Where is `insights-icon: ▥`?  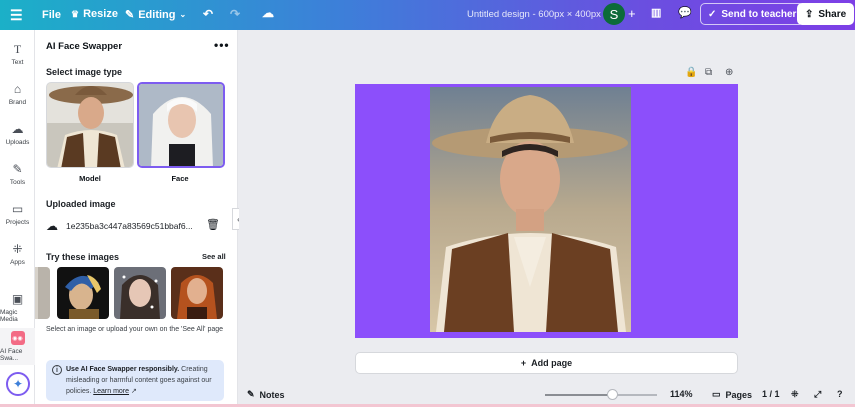
insights-icon: ▥ is located at coordinates (656, 12).